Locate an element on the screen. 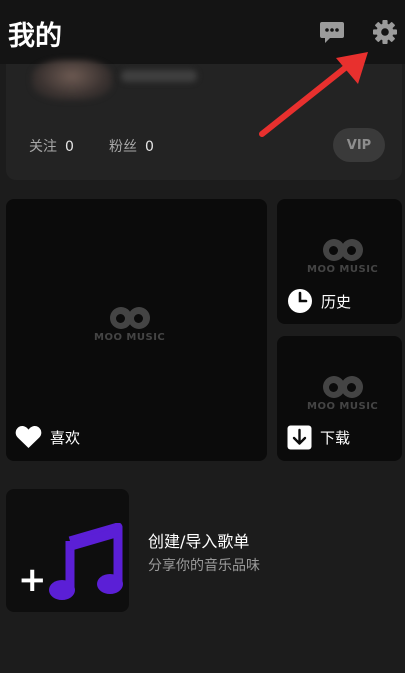  downloads-tile: MOO MUSIC 下载 is located at coordinates (339, 398).